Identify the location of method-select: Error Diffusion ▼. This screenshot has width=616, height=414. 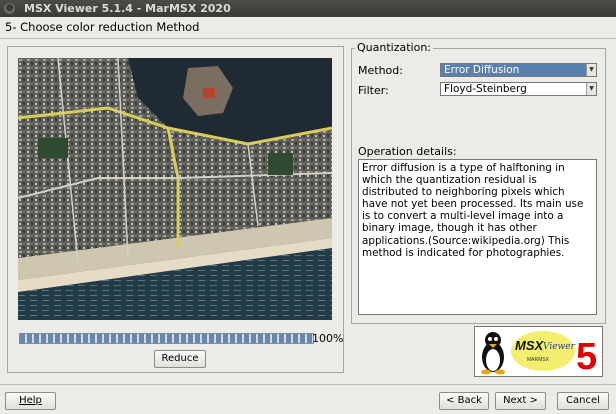
(518, 70).